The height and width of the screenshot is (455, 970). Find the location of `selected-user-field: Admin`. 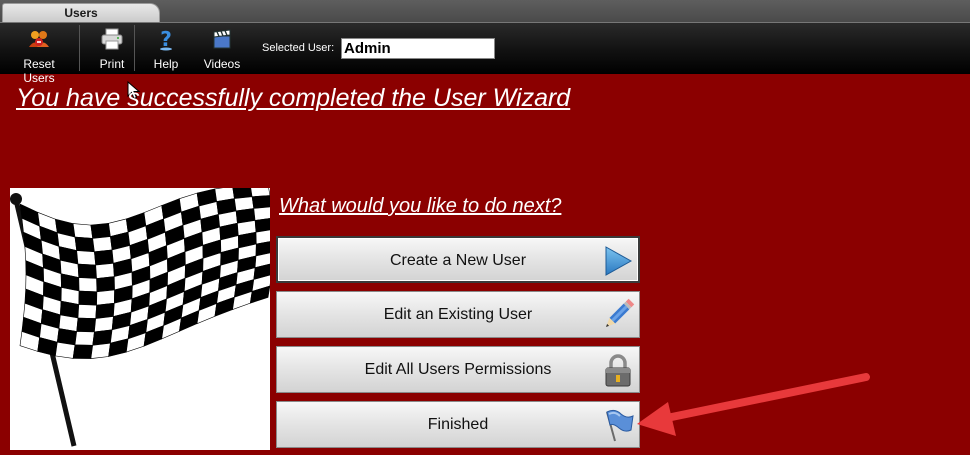

selected-user-field: Admin is located at coordinates (418, 48).